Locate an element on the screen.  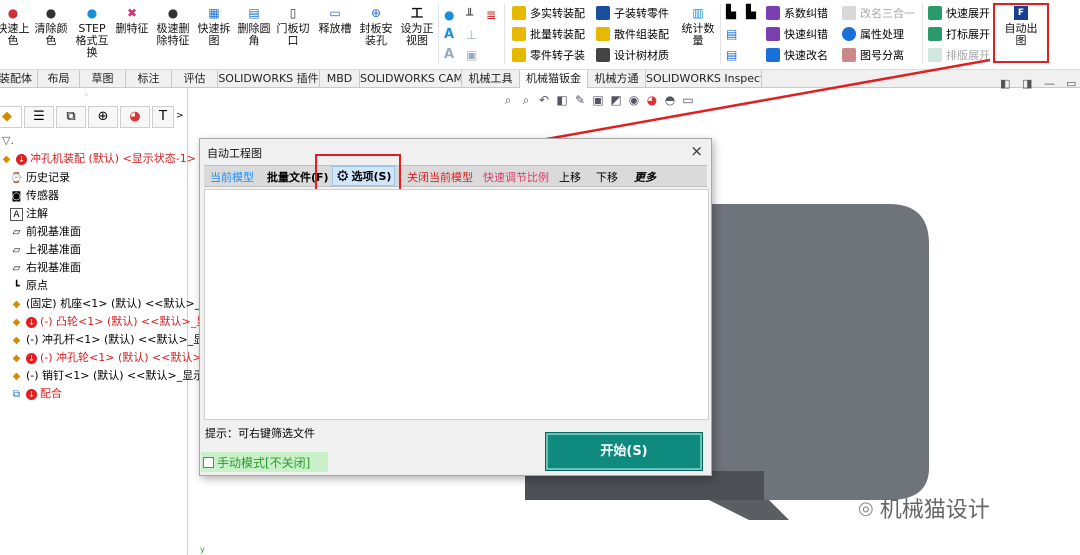
hint-text: 提示：可右键筛选文件 is located at coordinates (260, 433).